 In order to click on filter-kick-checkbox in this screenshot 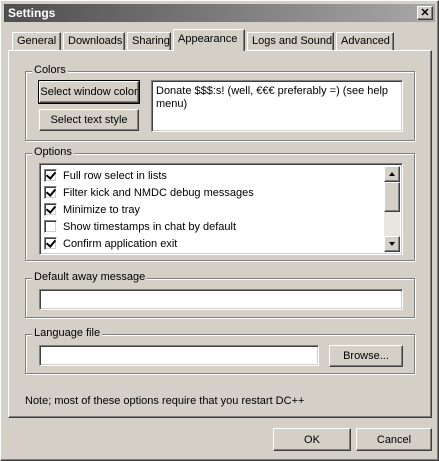, I will do `click(50, 192)`.